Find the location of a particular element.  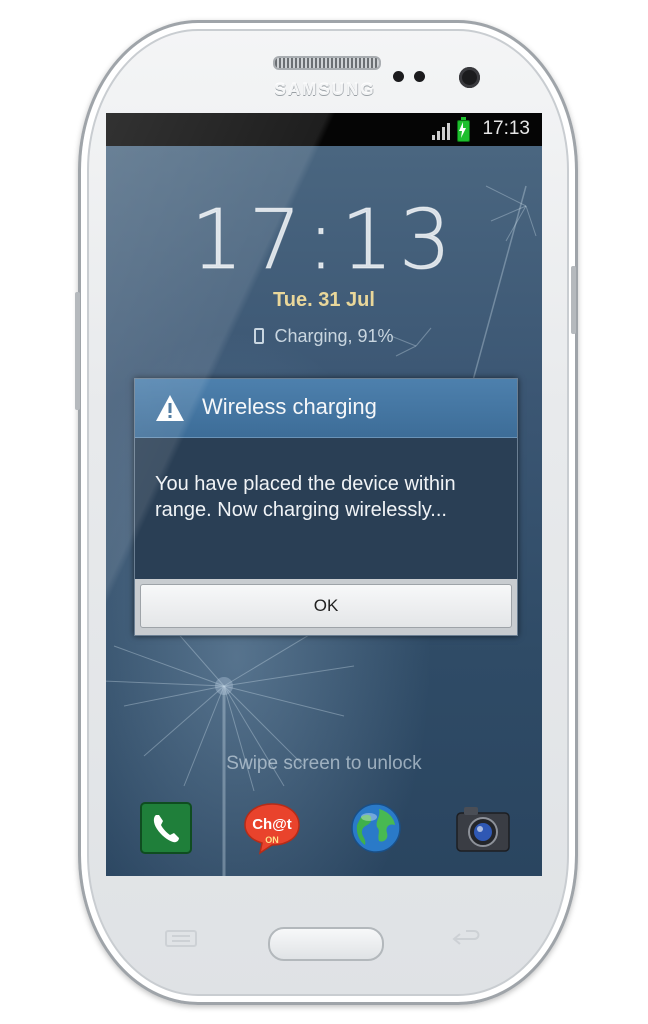

chaton-icon: Ch@t ON is located at coordinates (272, 828).